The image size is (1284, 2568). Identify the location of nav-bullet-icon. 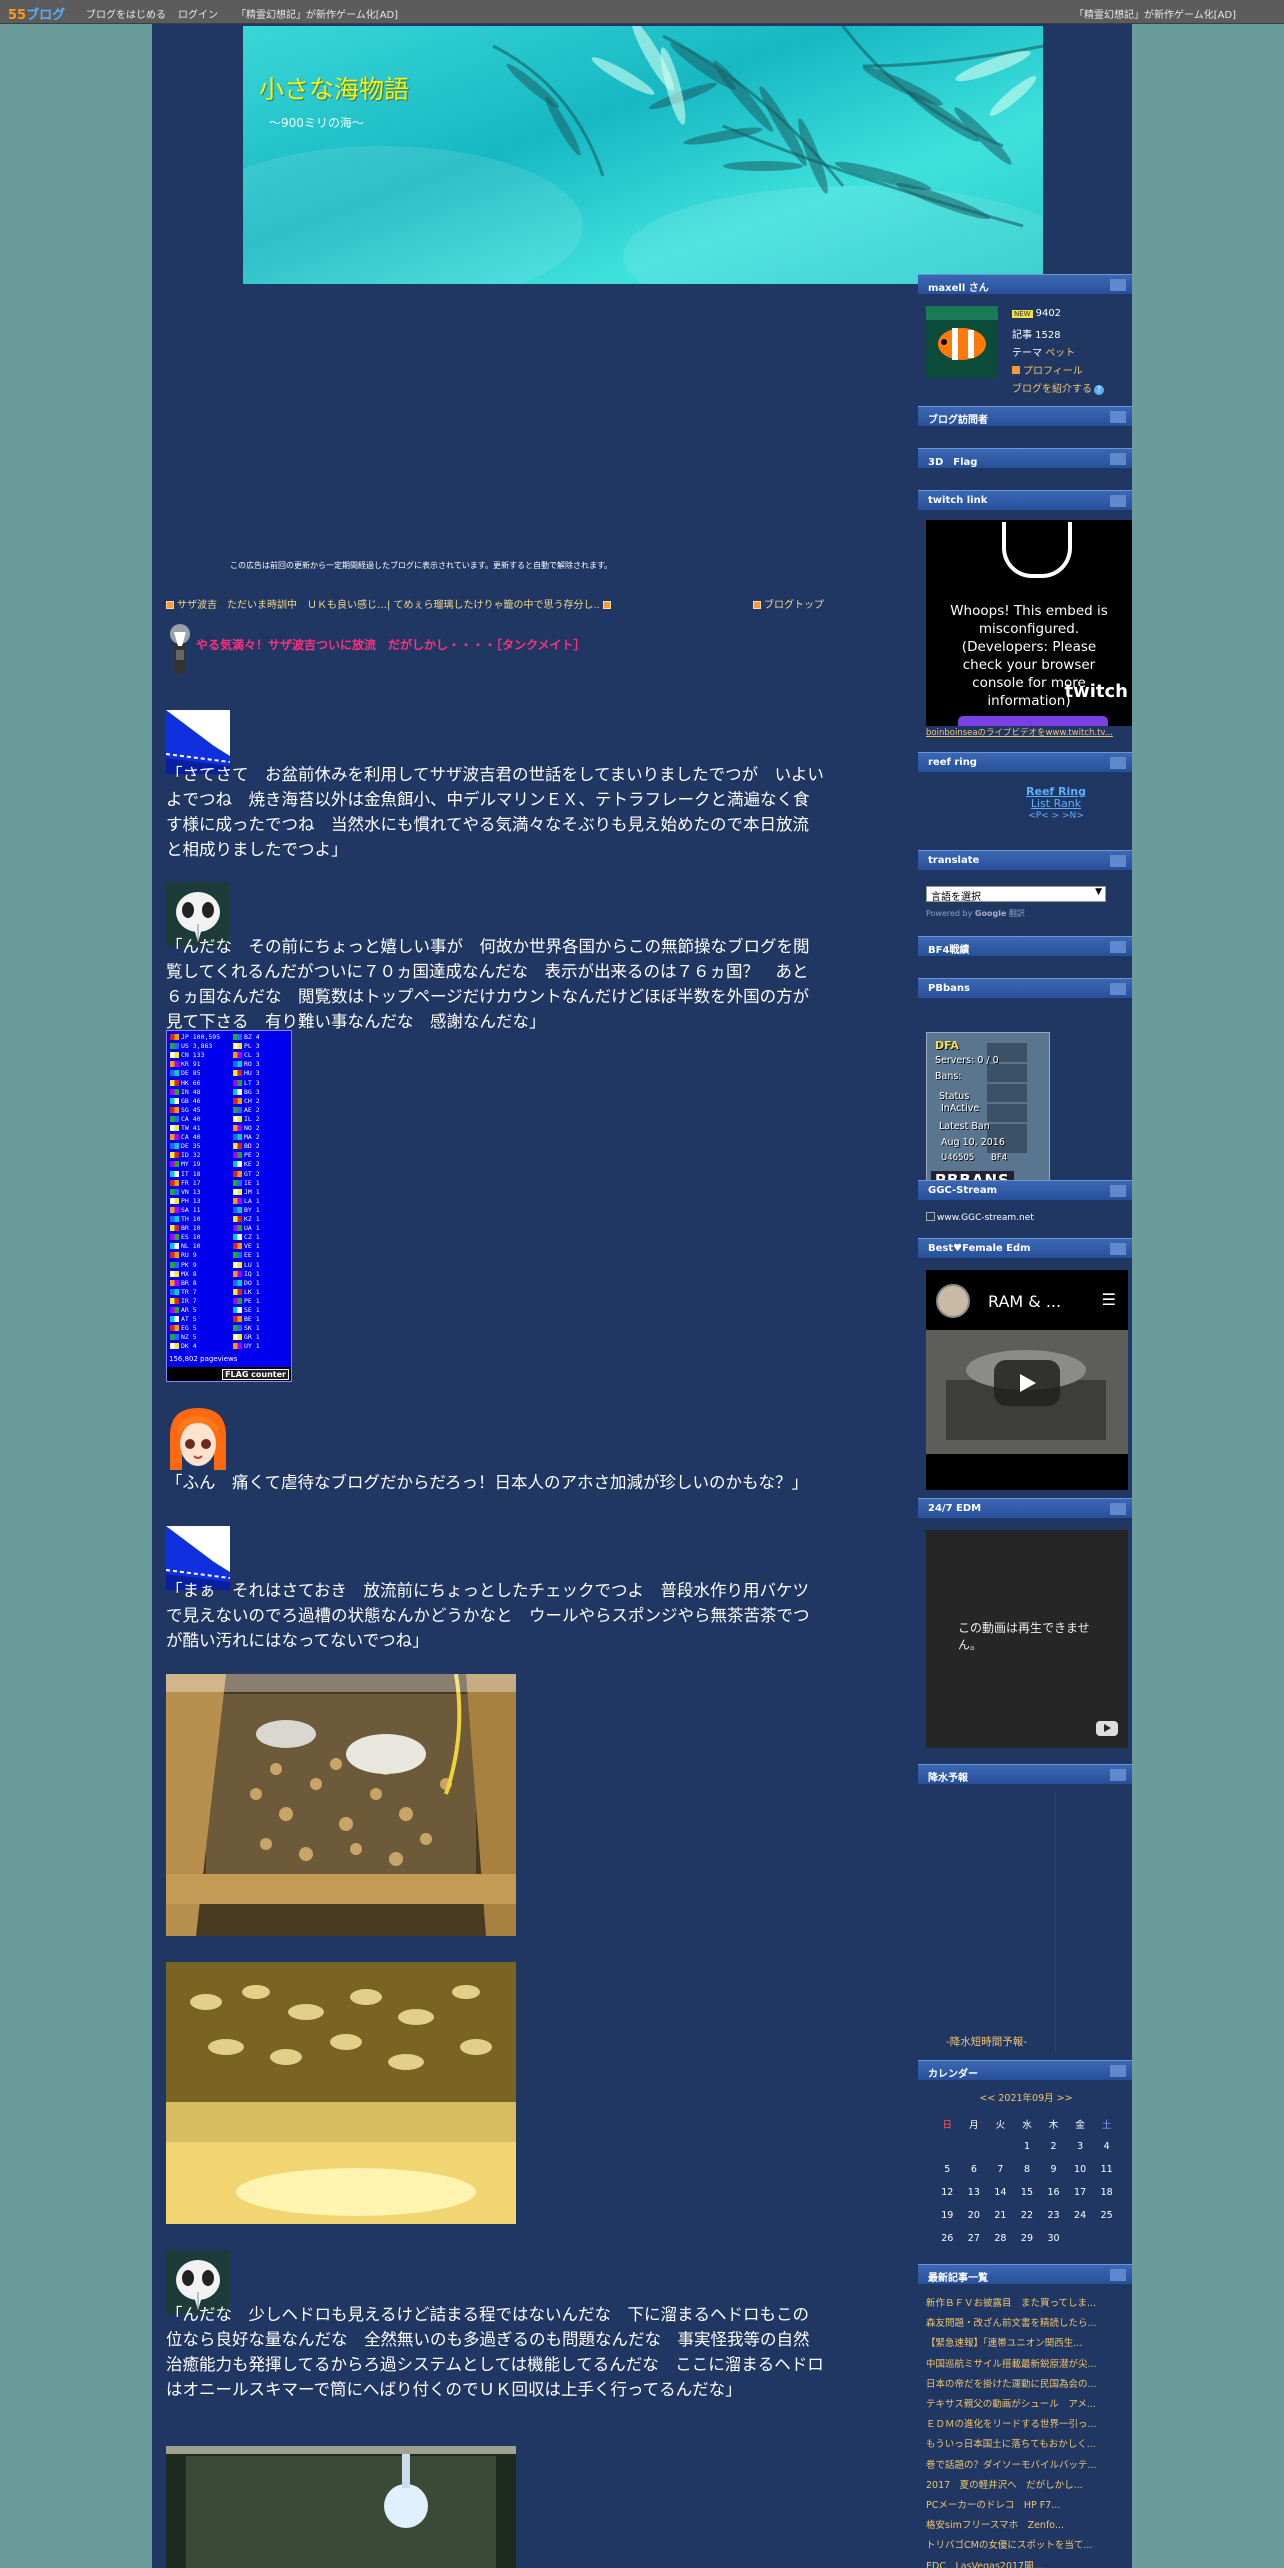
(170, 605).